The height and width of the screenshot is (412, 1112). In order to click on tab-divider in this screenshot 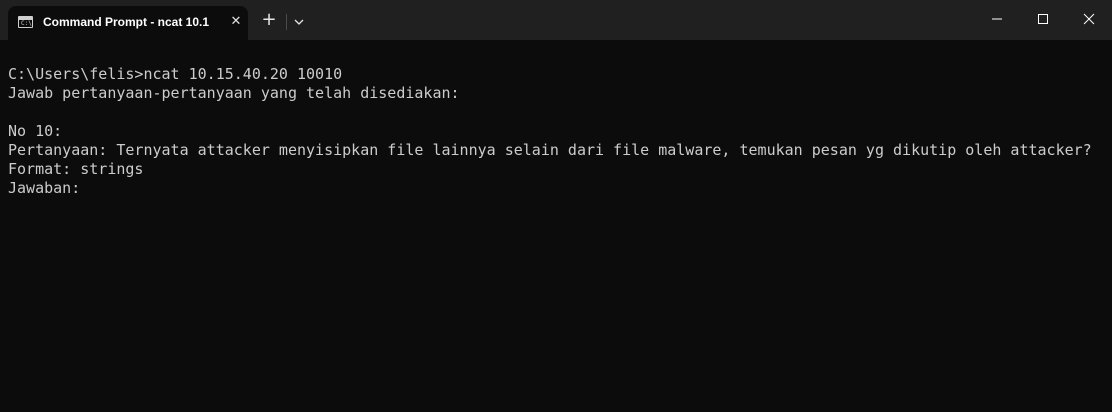, I will do `click(286, 22)`.